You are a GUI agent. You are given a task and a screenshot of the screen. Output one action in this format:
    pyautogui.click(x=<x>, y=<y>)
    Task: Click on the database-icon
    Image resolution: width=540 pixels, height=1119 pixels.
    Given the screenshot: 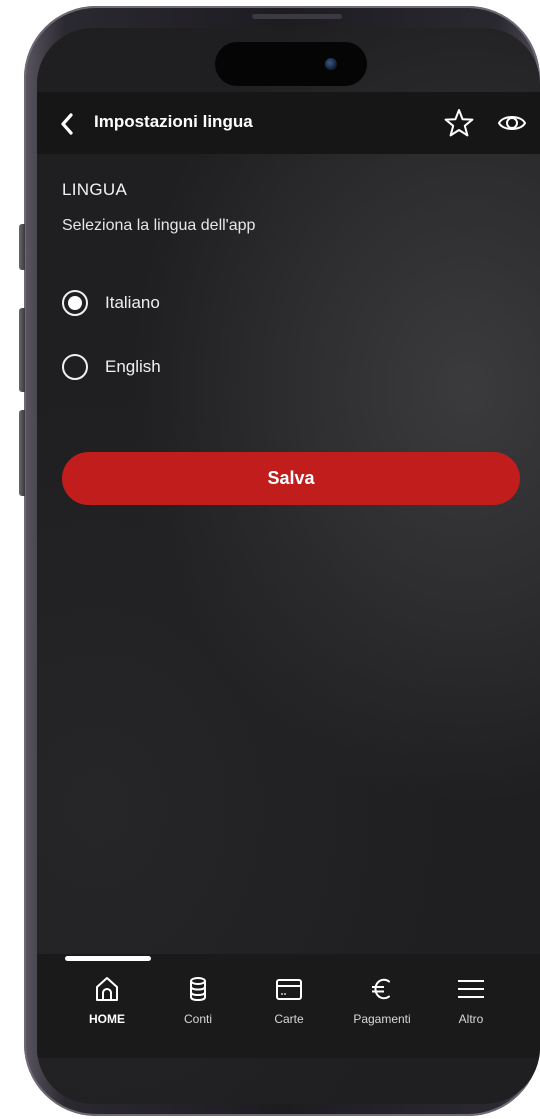 What is the action you would take?
    pyautogui.click(x=198, y=989)
    